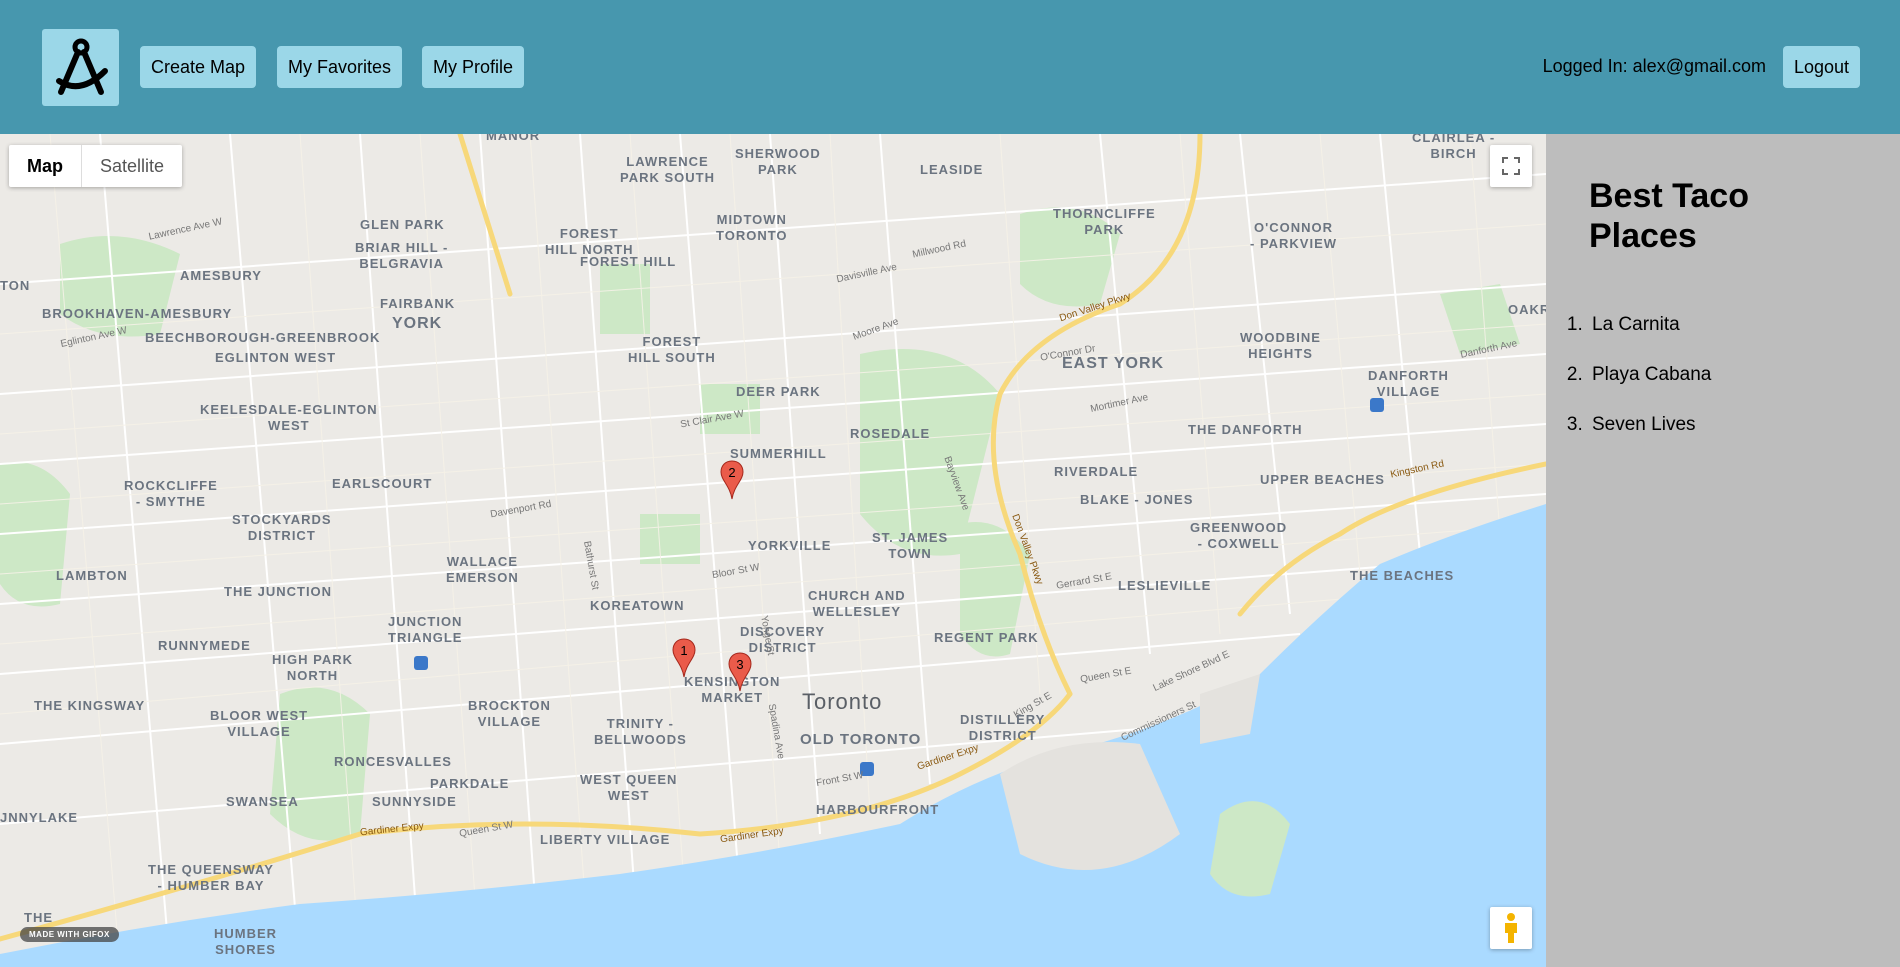  I want to click on map-label-runnymede: RUNNYMEDE, so click(204, 645).